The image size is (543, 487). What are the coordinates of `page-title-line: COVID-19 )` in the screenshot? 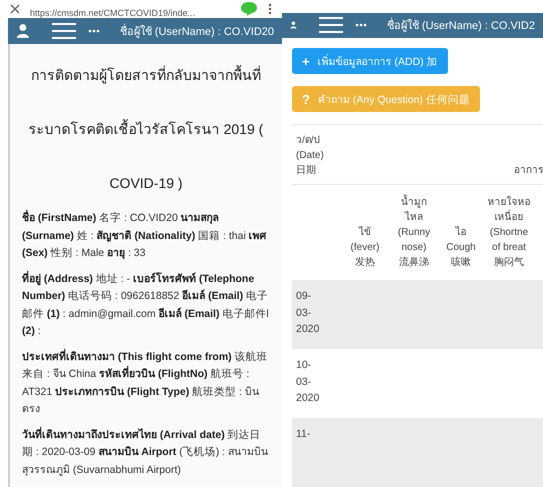 It's located at (146, 183).